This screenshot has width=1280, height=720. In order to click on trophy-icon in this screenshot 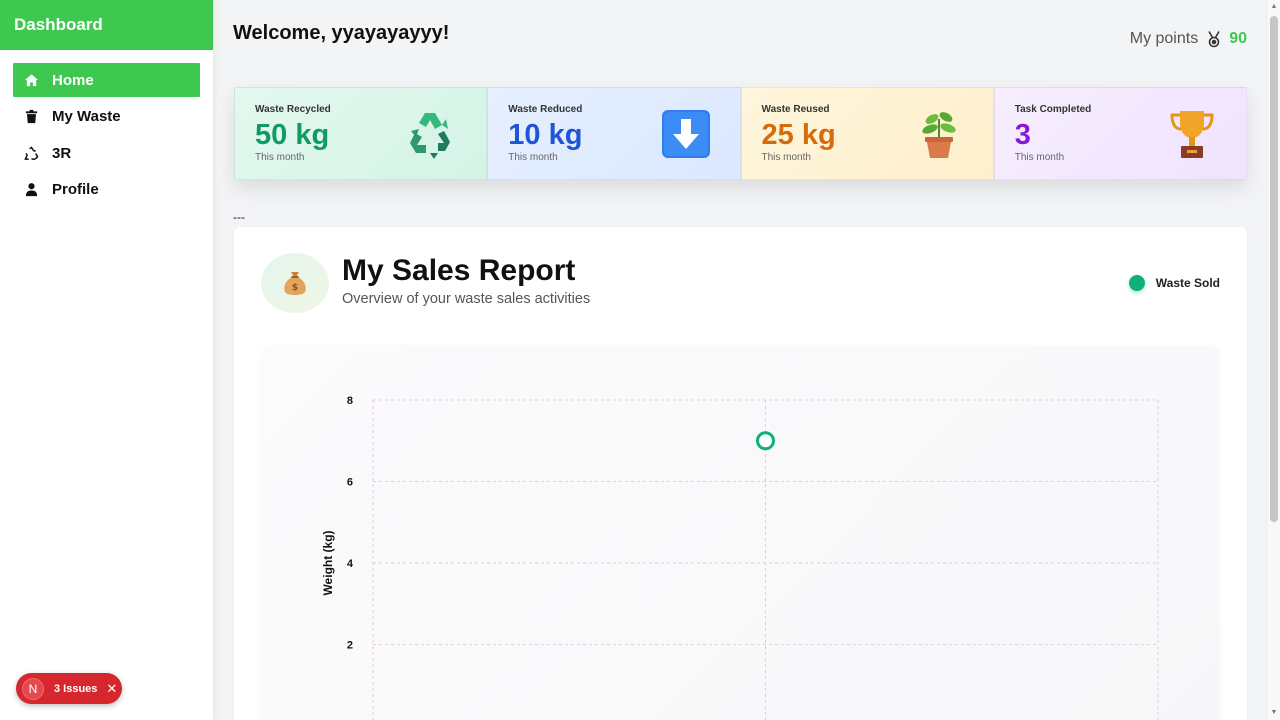, I will do `click(1192, 134)`.